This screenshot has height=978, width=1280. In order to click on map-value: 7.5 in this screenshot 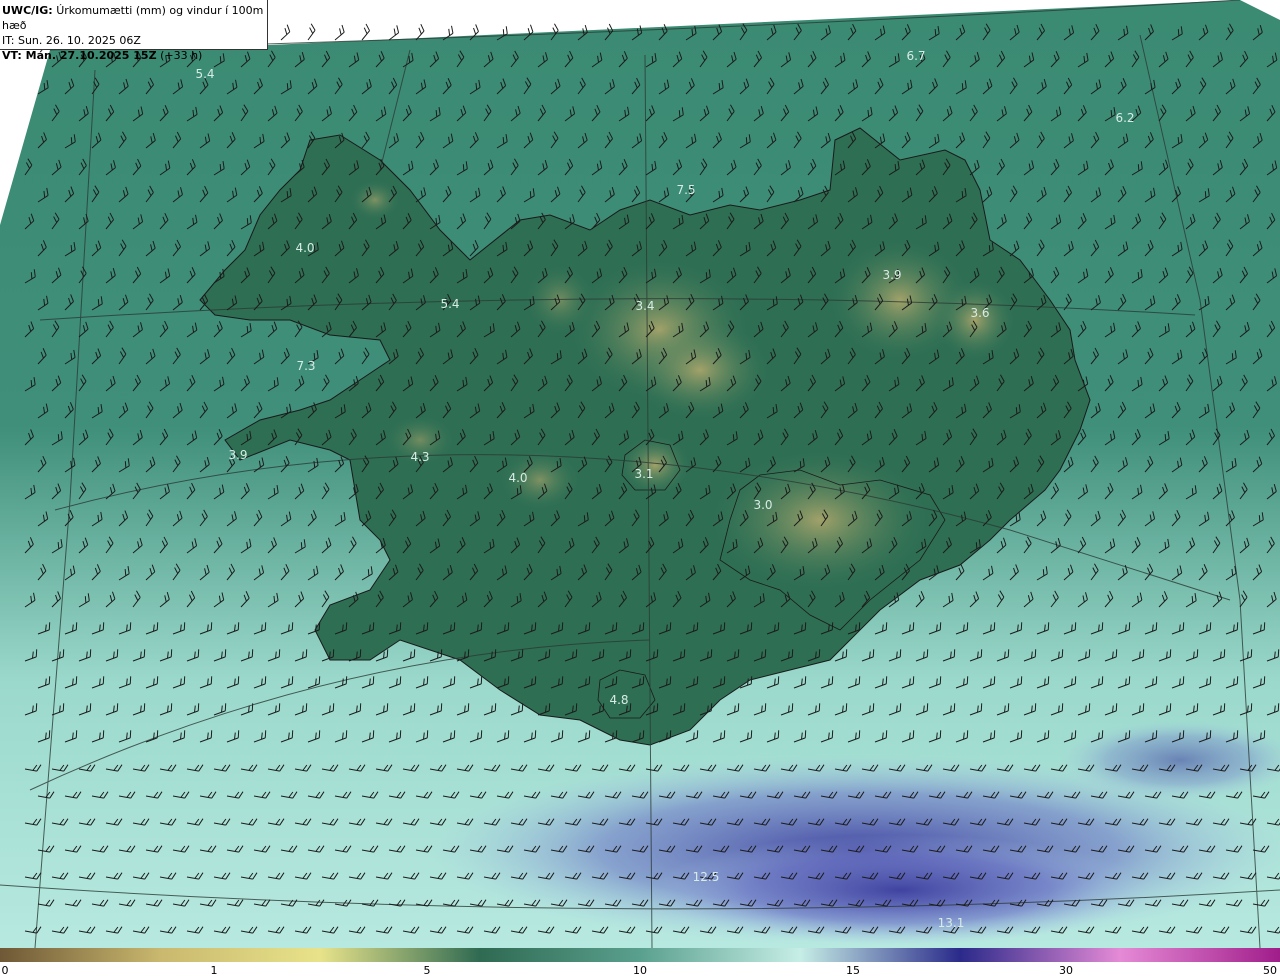, I will do `click(685, 190)`.